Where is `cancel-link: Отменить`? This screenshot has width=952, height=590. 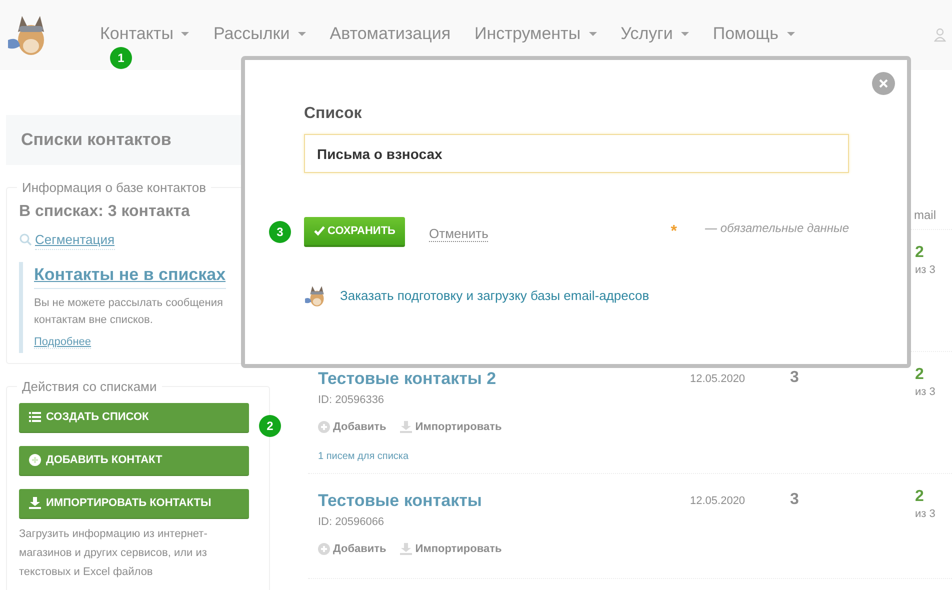 cancel-link: Отменить is located at coordinates (458, 234).